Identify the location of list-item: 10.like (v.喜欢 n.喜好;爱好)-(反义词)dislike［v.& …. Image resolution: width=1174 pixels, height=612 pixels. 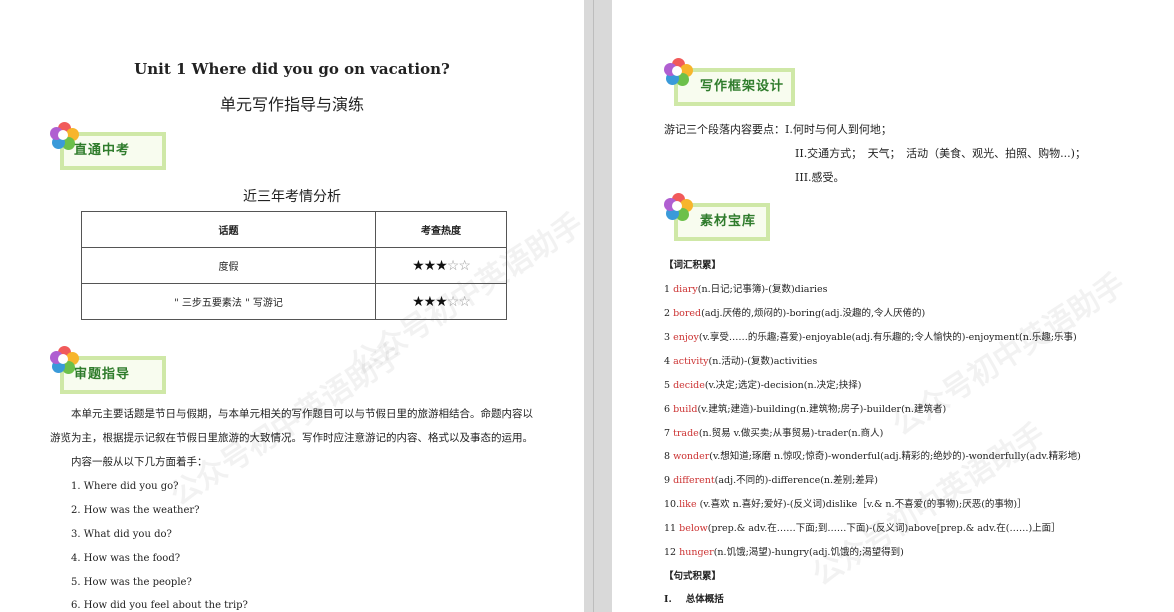
(845, 504).